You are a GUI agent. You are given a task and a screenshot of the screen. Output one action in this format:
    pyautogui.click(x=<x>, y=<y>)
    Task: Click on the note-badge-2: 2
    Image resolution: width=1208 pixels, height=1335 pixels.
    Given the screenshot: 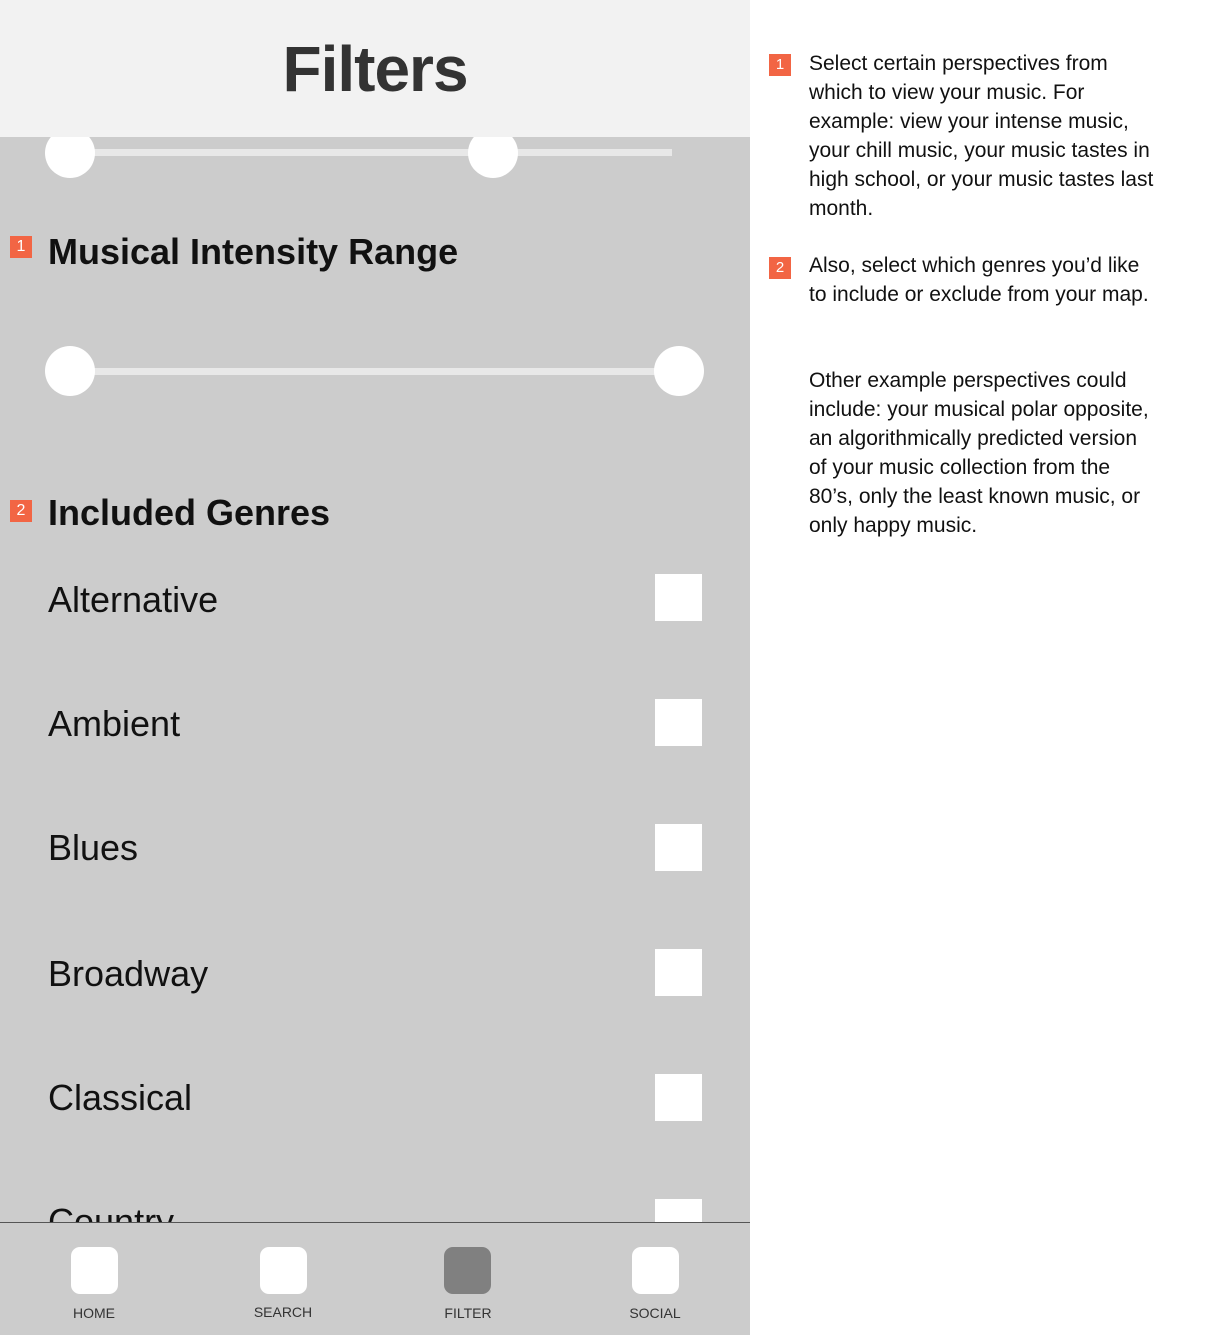 What is the action you would take?
    pyautogui.click(x=780, y=268)
    